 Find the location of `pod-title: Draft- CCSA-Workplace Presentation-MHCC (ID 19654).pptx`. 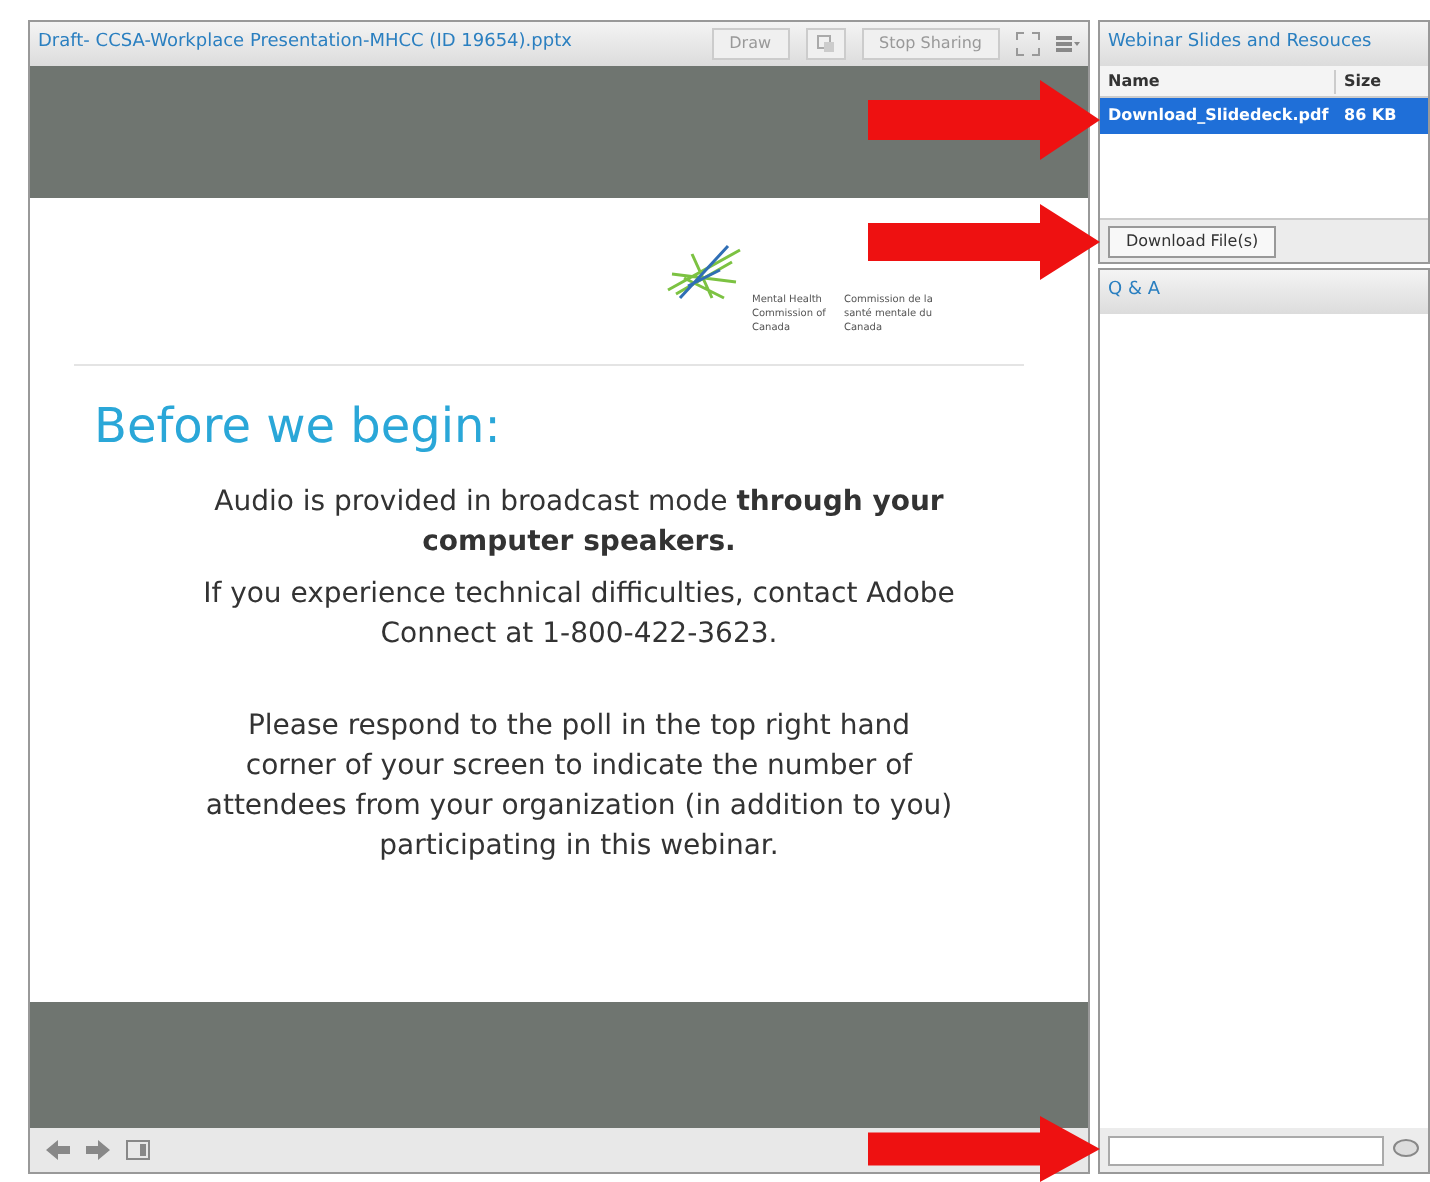

pod-title: Draft- CCSA-Workplace Presentation-MHCC (ID 19654).pptx is located at coordinates (305, 43).